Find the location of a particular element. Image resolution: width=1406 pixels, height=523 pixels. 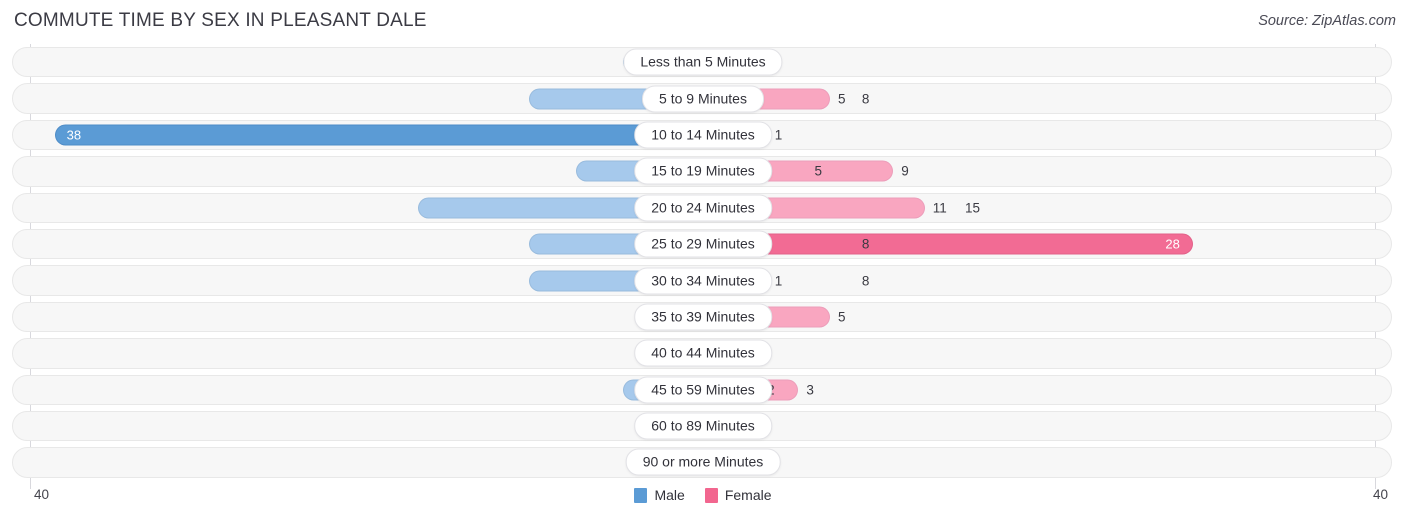

category-label: 90 or more Minutes is located at coordinates (703, 462).